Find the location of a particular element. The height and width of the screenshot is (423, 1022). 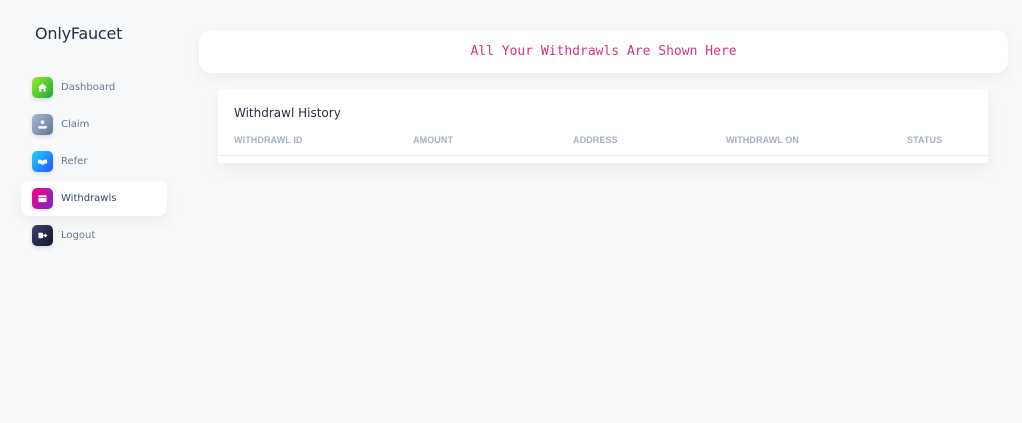

banner-text: All Your Withdrawls Are Shown Here is located at coordinates (603, 51).